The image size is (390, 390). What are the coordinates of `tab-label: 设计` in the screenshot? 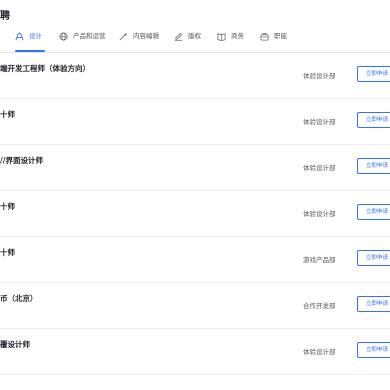 It's located at (35, 36).